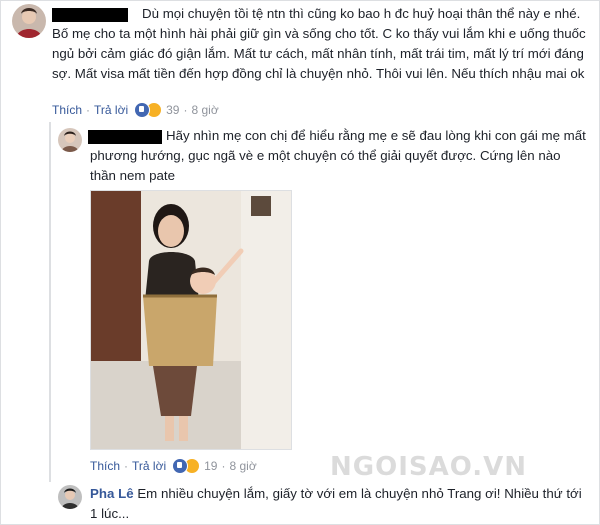 This screenshot has width=600, height=525. What do you see at coordinates (211, 466) in the screenshot?
I see `reaction-count: 19` at bounding box center [211, 466].